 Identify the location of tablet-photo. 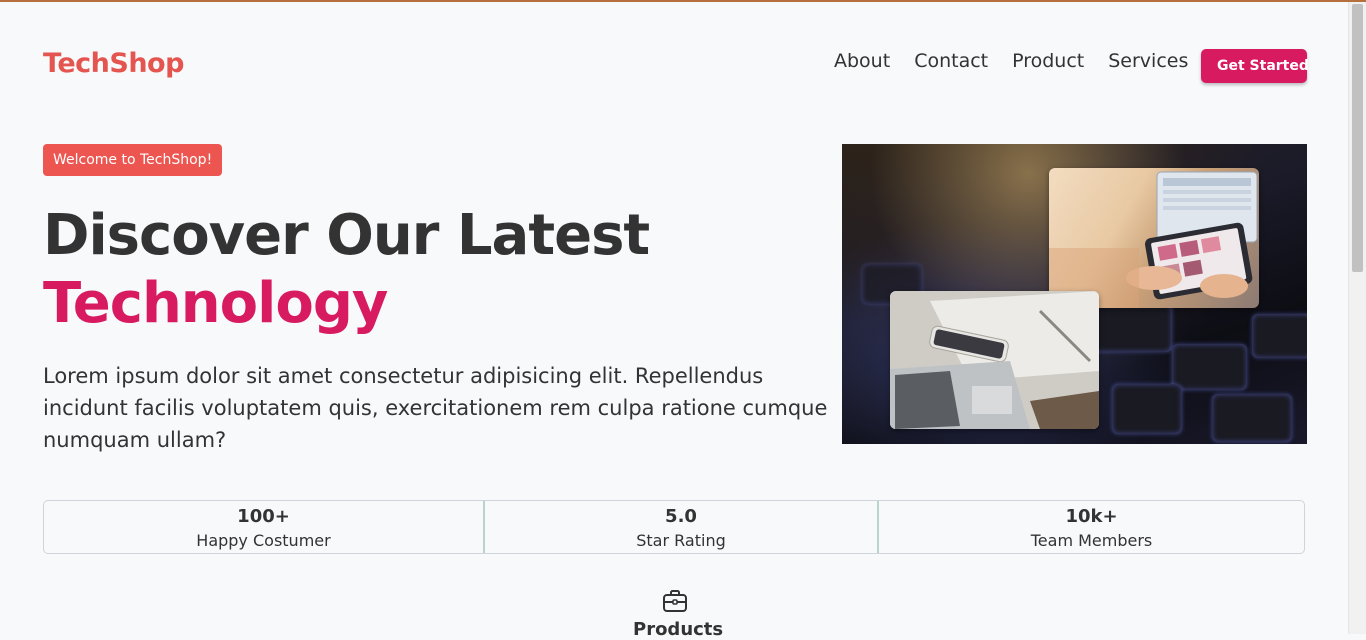
(1154, 238).